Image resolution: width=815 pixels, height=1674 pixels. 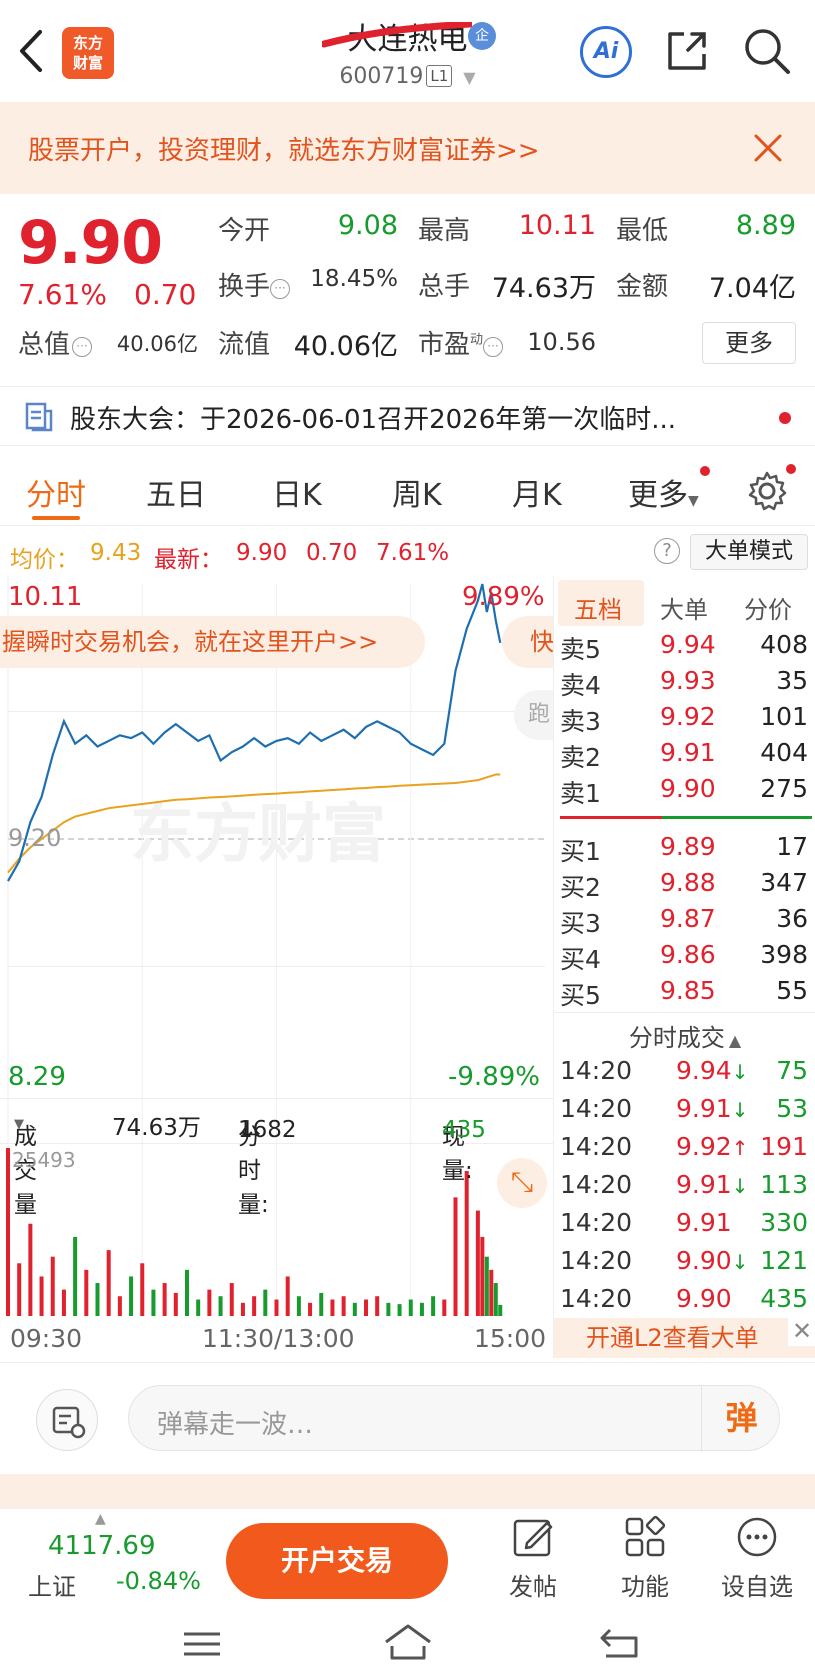 I want to click on bottom-toolbar: ▲ 4117.69 上证 -0.84% 开户交易 发帖 功能 设自选, so click(x=407, y=1558).